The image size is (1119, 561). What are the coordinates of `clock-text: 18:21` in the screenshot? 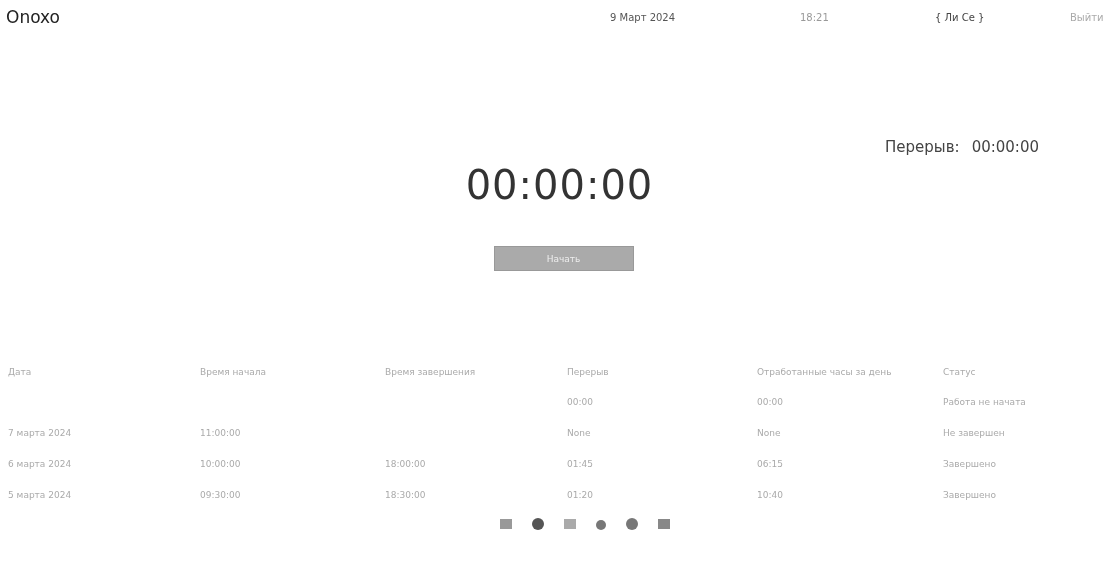 It's located at (815, 17).